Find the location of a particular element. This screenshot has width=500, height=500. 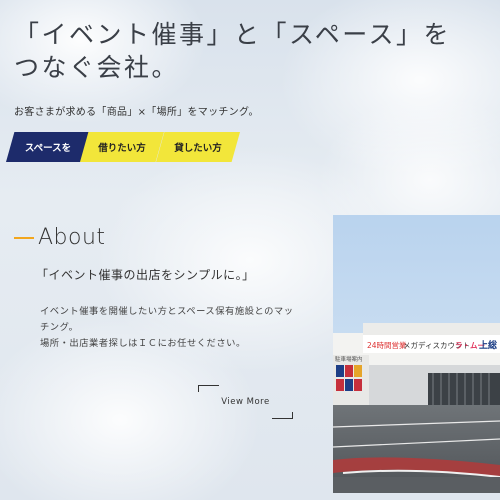

about-heading: About is located at coordinates (60, 237).